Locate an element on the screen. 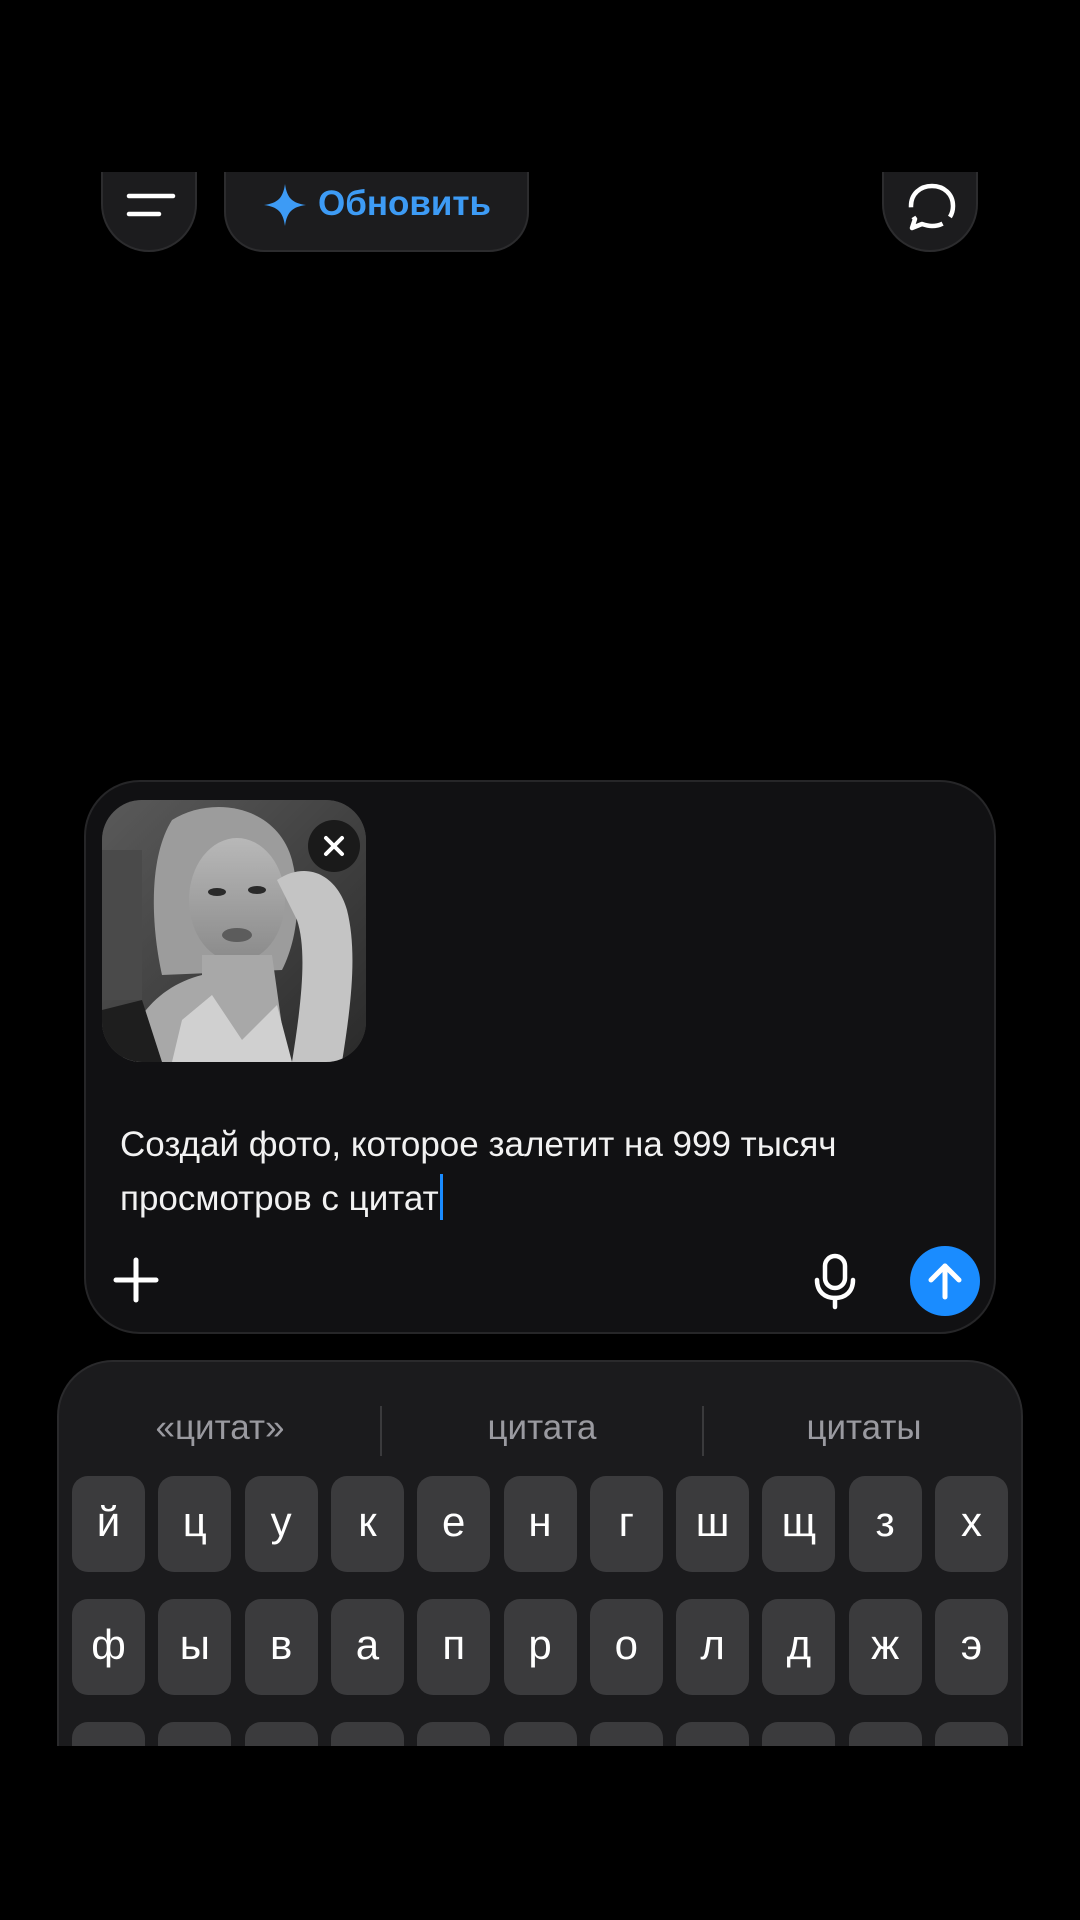 This screenshot has height=1920, width=1080. key-е: е is located at coordinates (454, 1524).